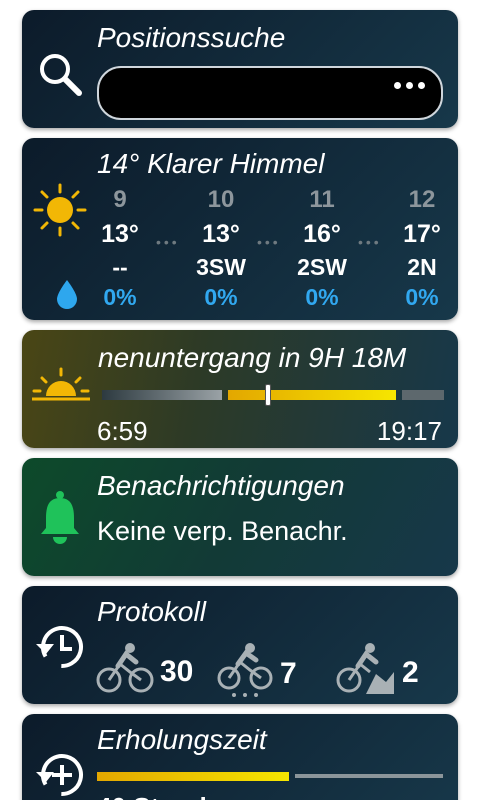 The width and height of the screenshot is (480, 800). I want to click on position-search-field, so click(270, 93).